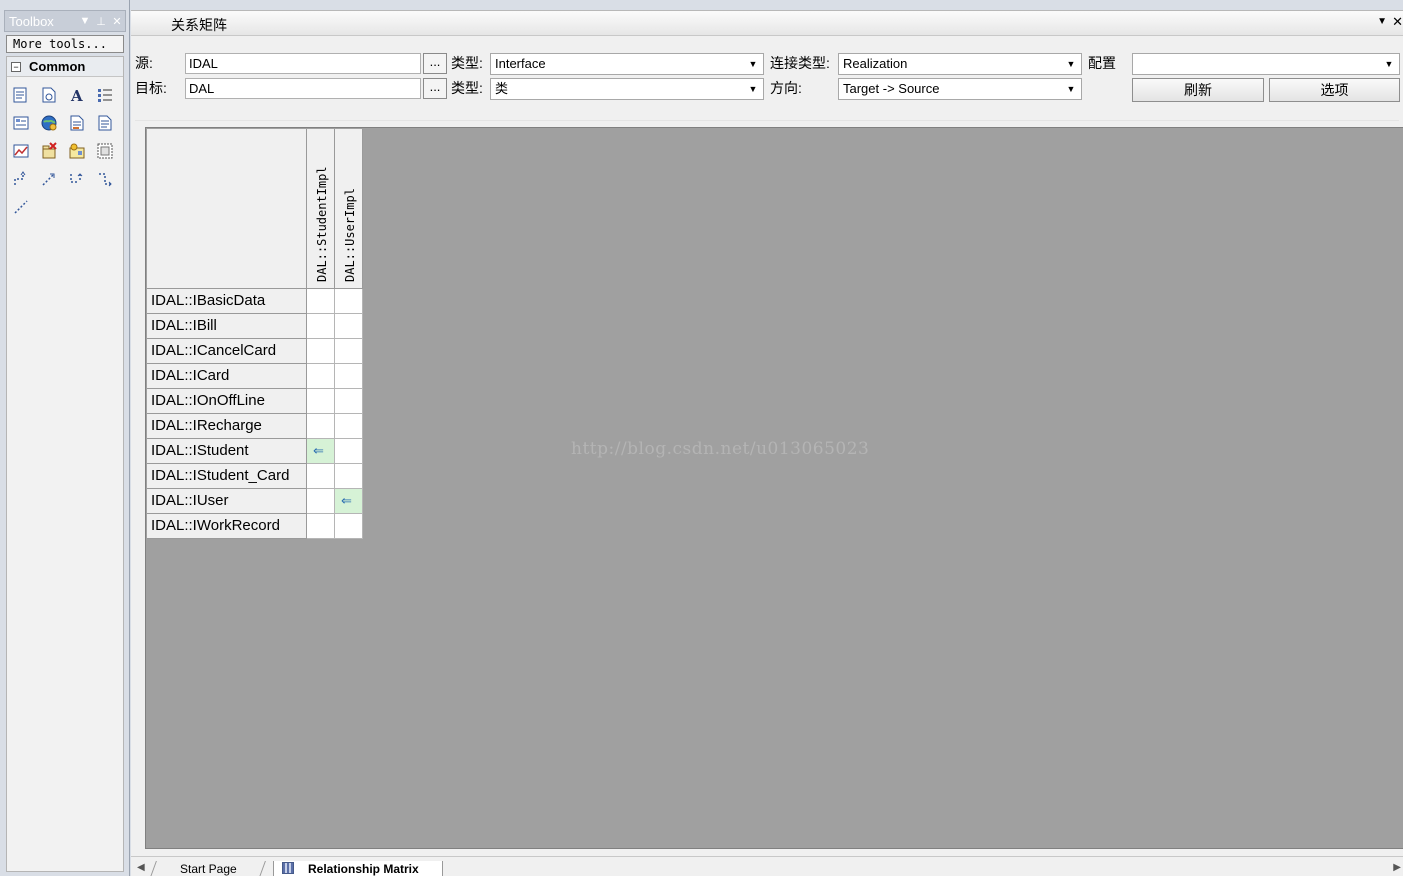 Image resolution: width=1403 pixels, height=876 pixels. I want to click on tool-boundary, so click(105, 151).